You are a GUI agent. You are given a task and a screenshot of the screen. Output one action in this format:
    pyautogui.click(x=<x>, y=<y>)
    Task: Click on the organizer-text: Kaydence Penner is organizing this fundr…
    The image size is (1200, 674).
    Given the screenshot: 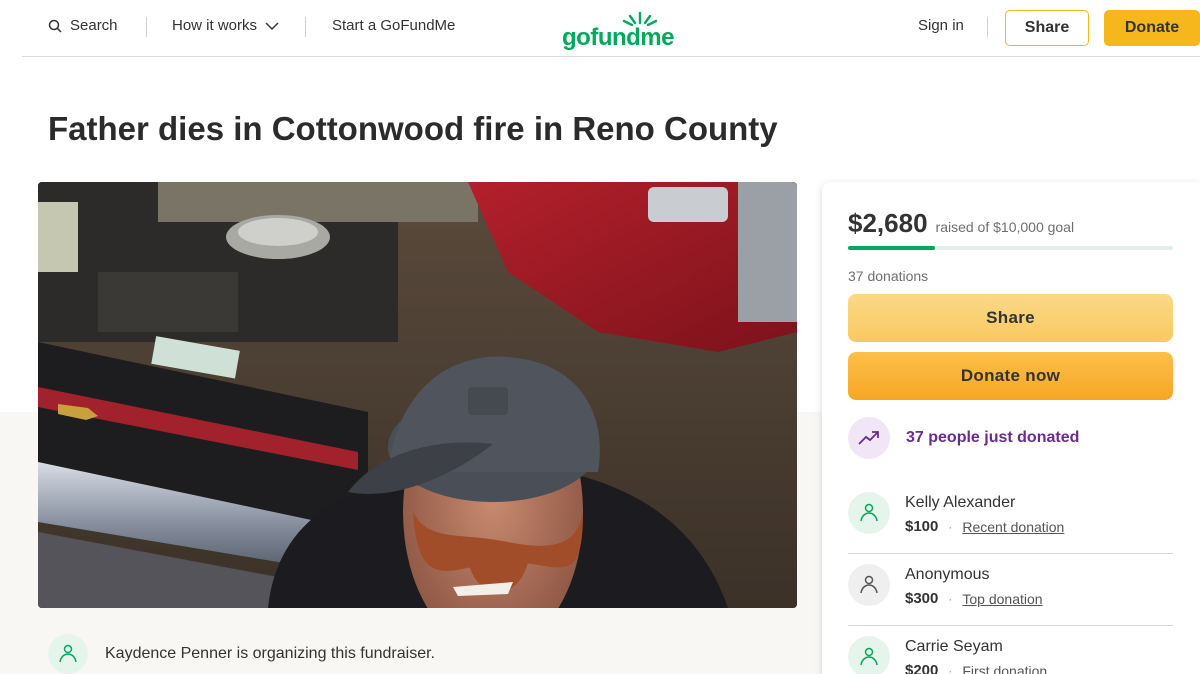 What is the action you would take?
    pyautogui.click(x=270, y=653)
    